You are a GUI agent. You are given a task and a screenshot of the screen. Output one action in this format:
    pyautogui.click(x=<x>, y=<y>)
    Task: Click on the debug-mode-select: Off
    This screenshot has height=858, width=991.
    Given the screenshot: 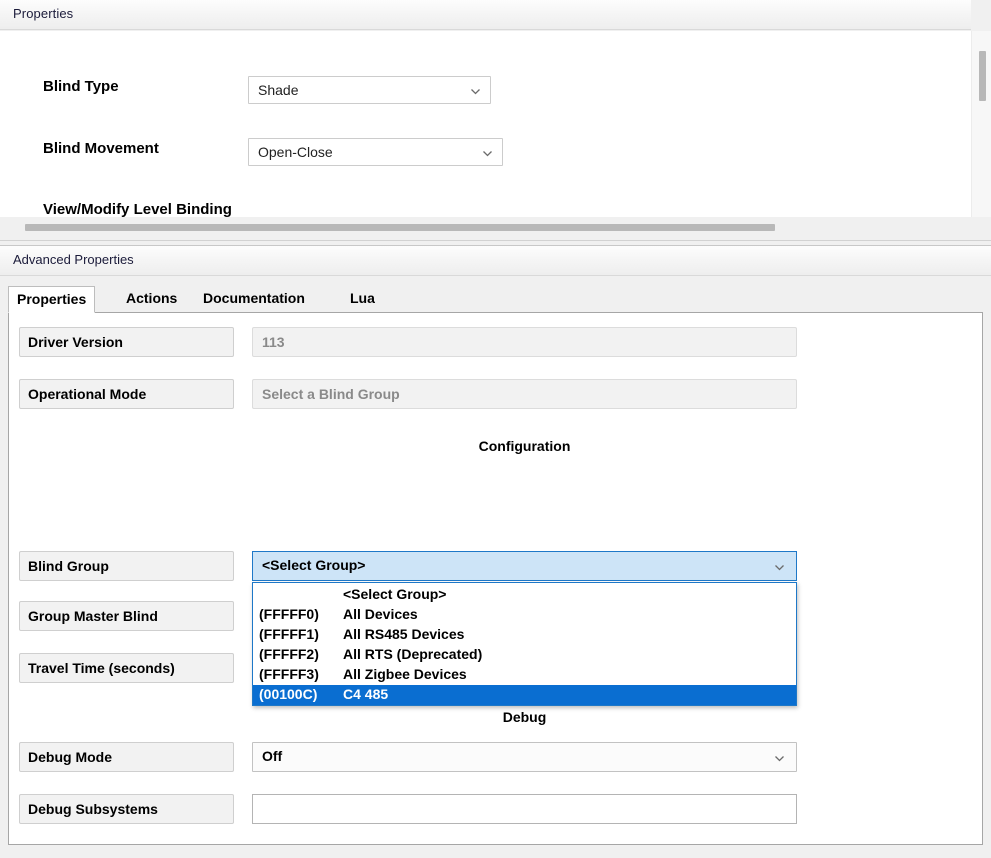 What is the action you would take?
    pyautogui.click(x=524, y=757)
    